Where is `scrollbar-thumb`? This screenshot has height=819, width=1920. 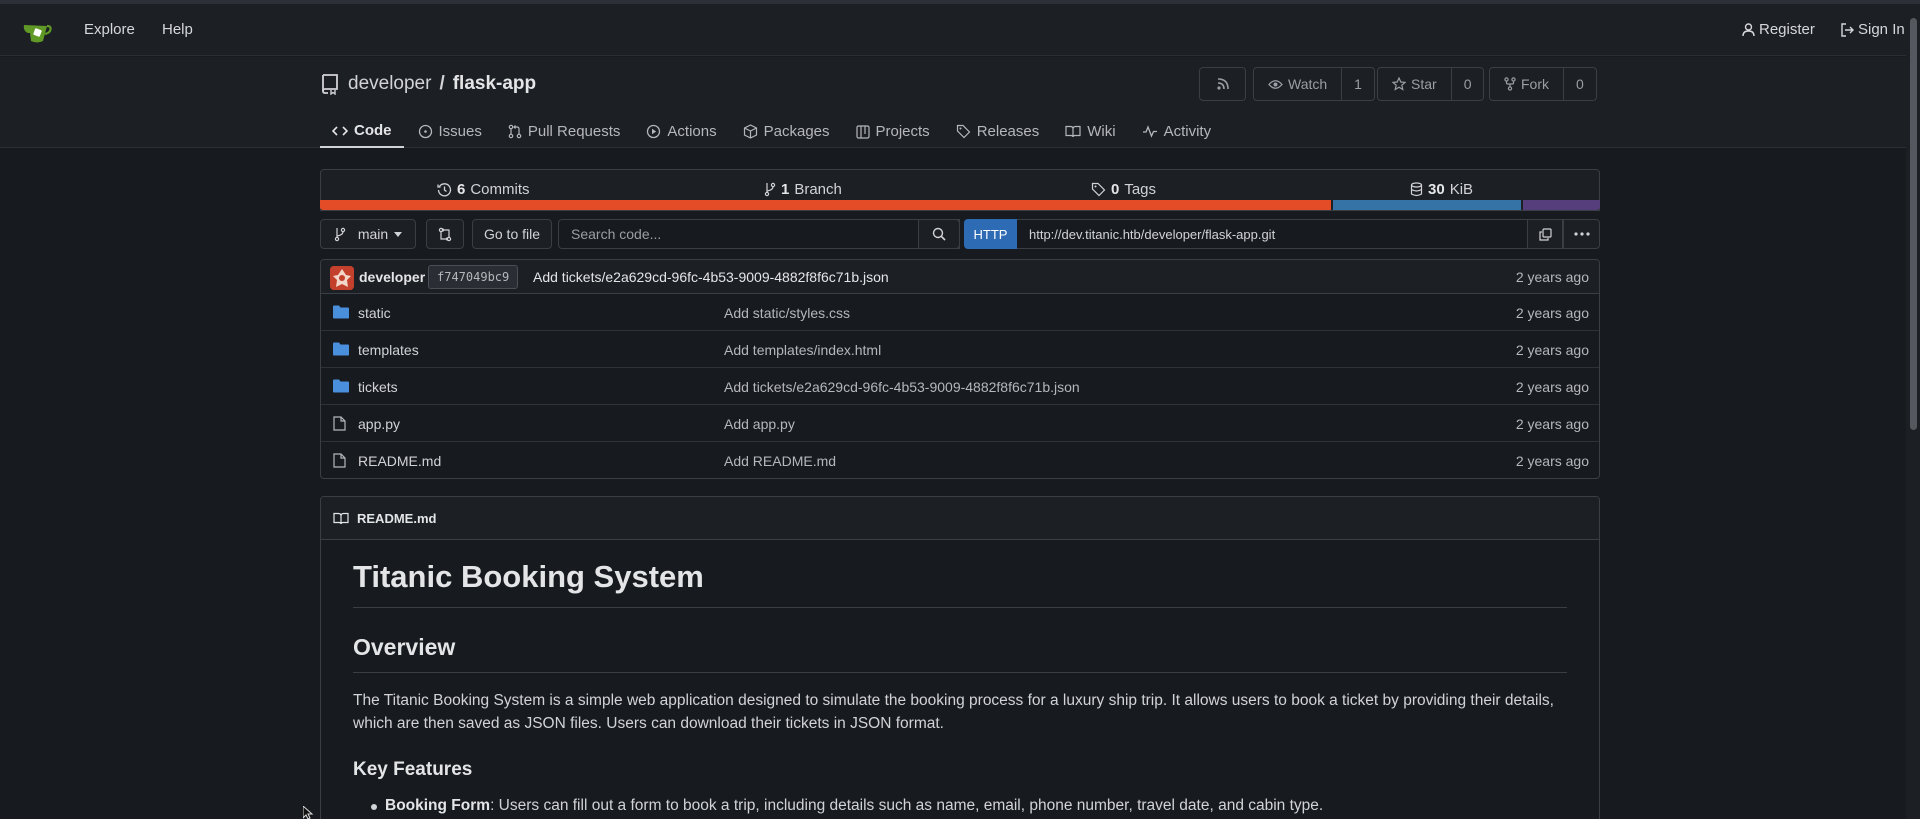
scrollbar-thumb is located at coordinates (1913, 224).